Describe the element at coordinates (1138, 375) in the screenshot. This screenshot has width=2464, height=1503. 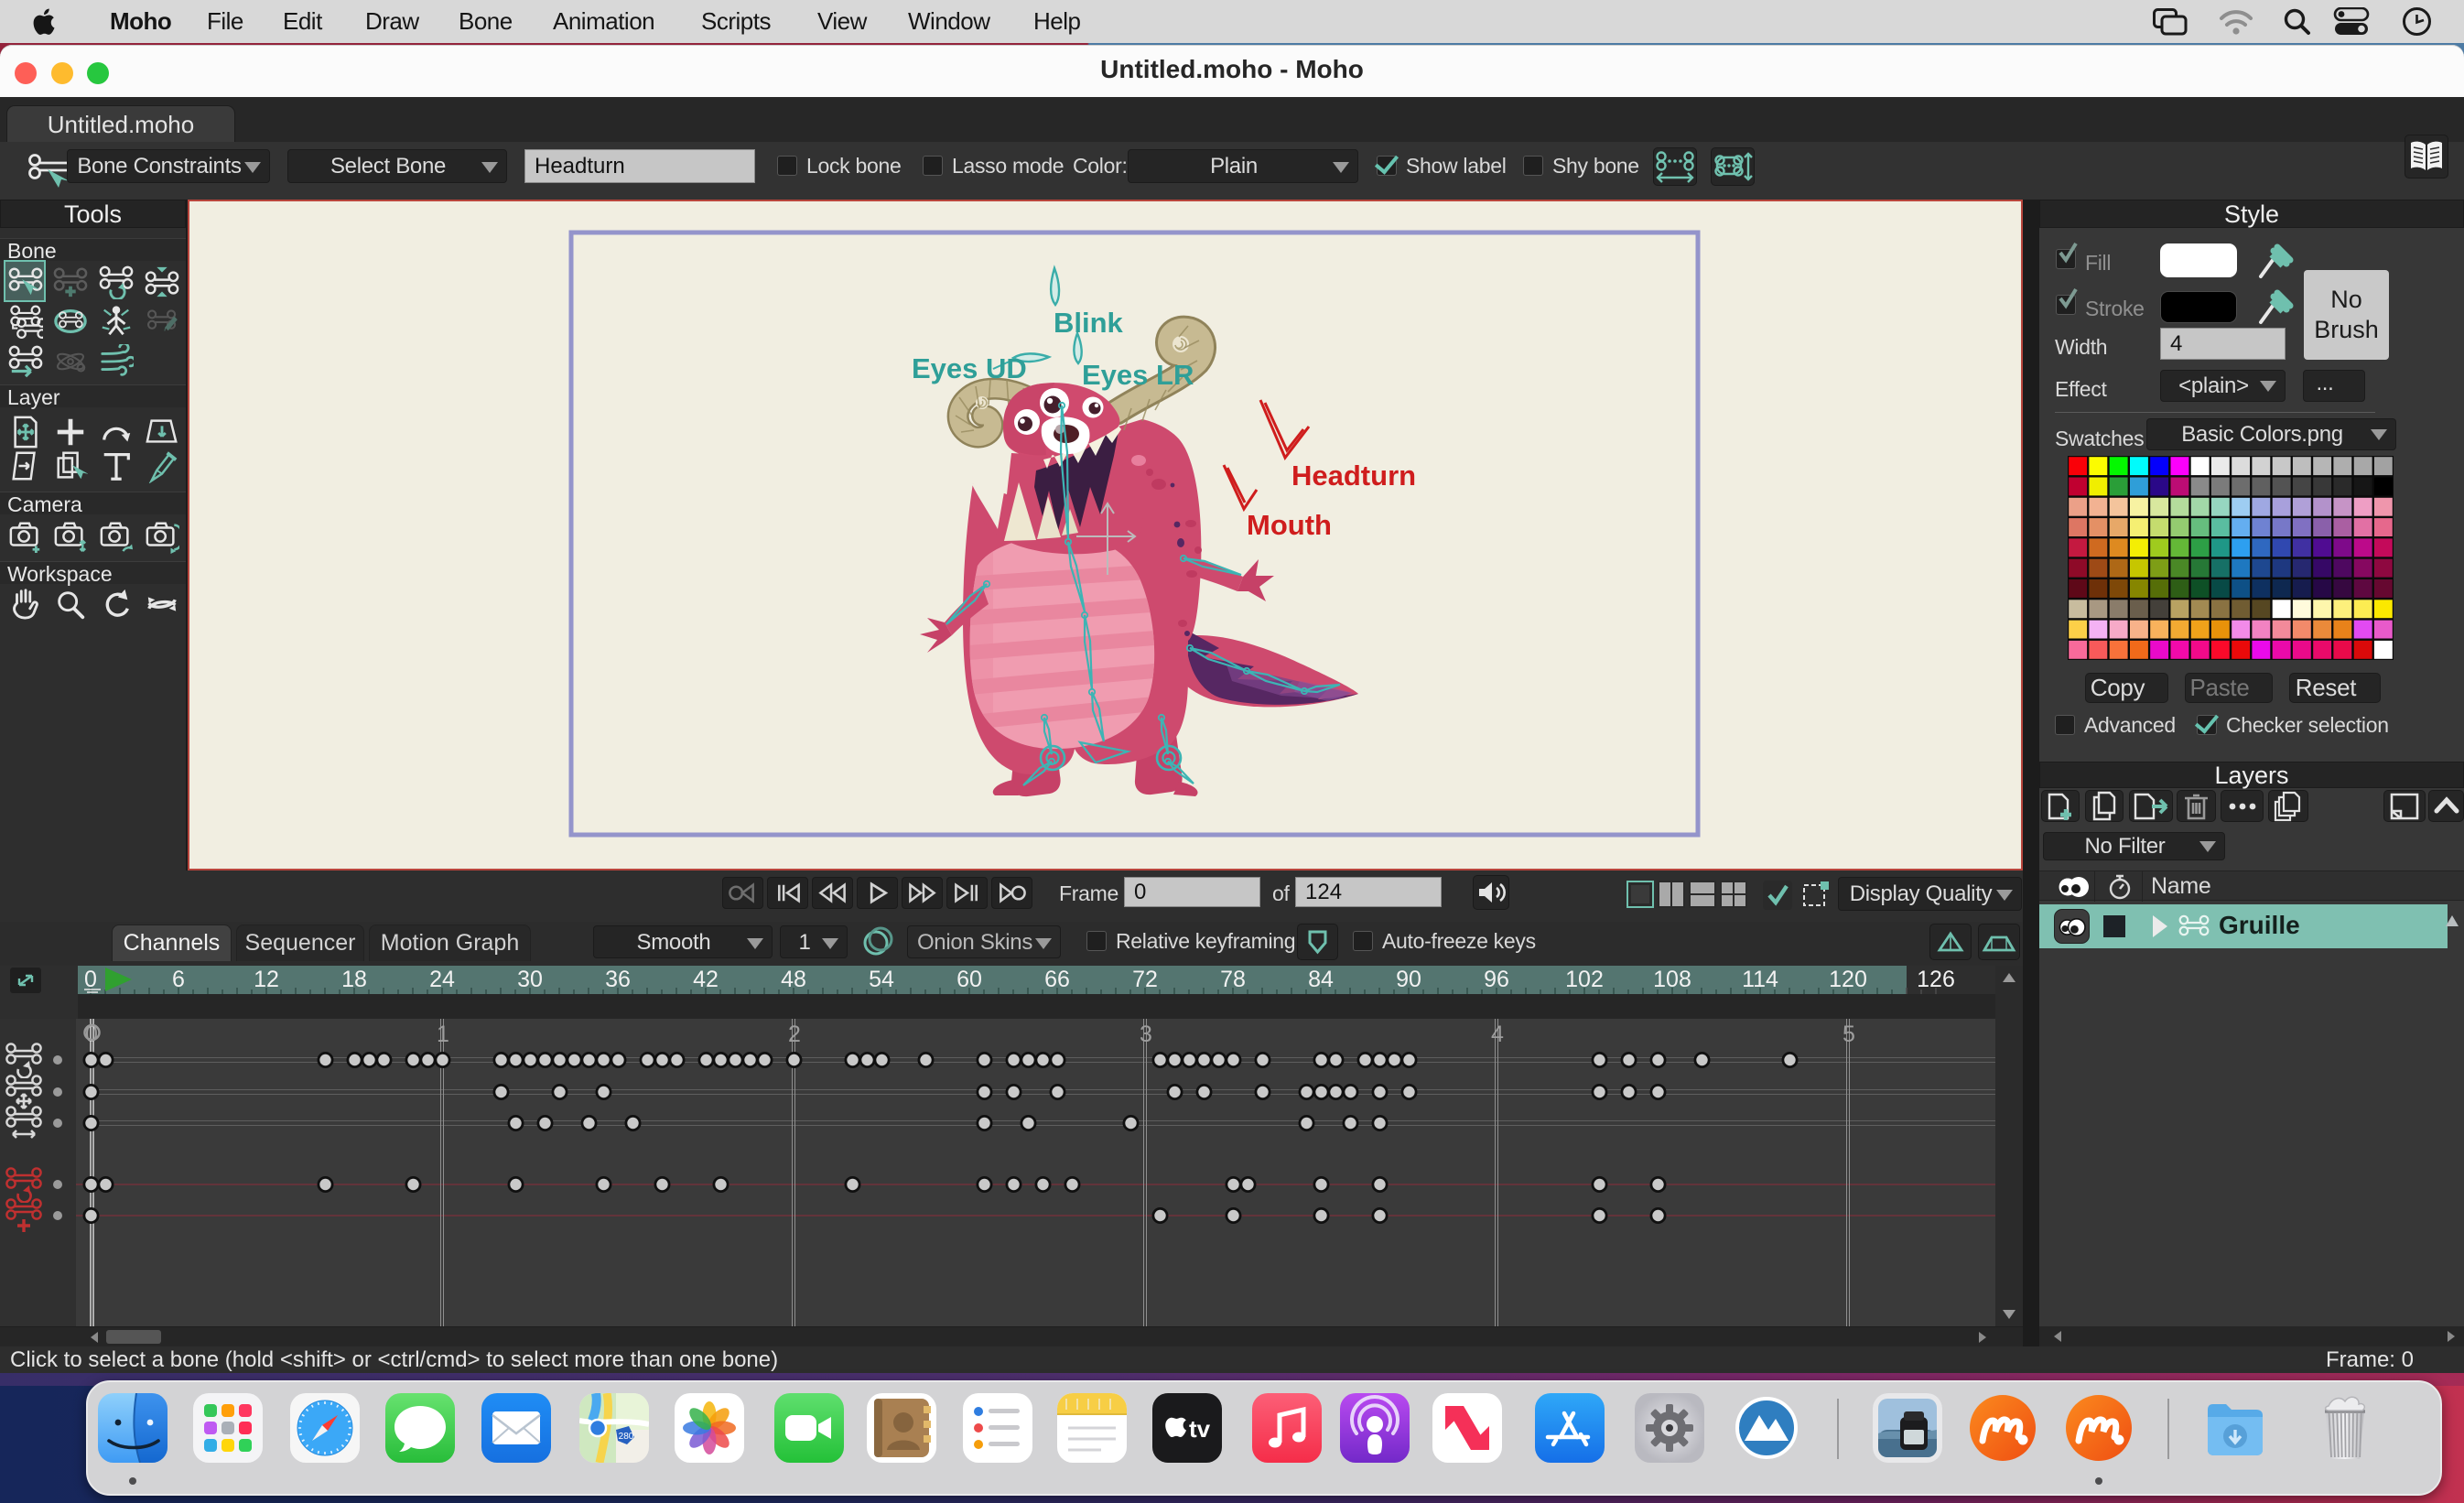
I see `svg-text: Eyes LR` at that location.